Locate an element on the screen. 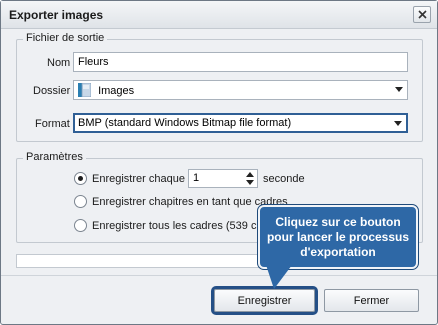 The width and height of the screenshot is (438, 325). title-bar: Exporter images is located at coordinates (219, 15).